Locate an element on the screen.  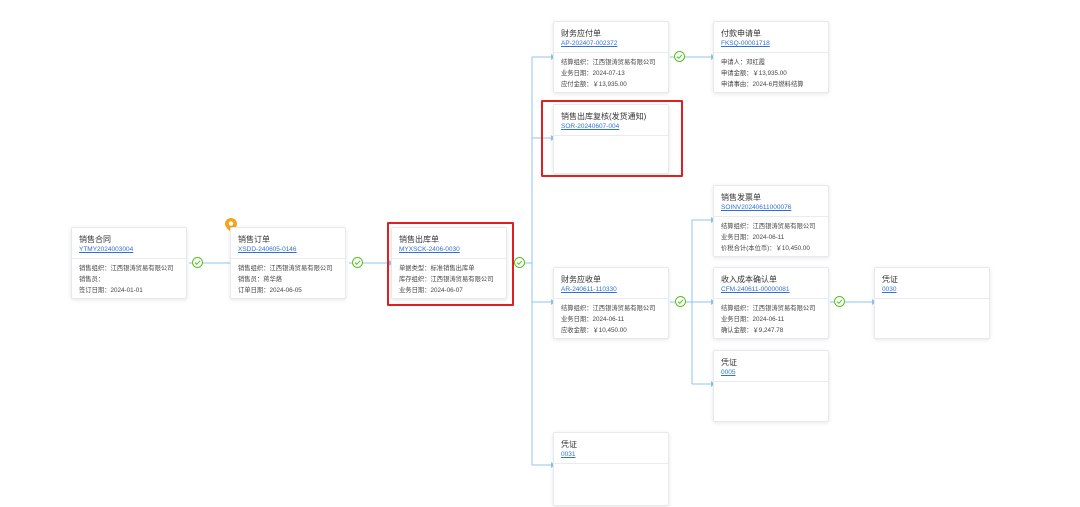
node-title: 销售合同 is located at coordinates (95, 239).